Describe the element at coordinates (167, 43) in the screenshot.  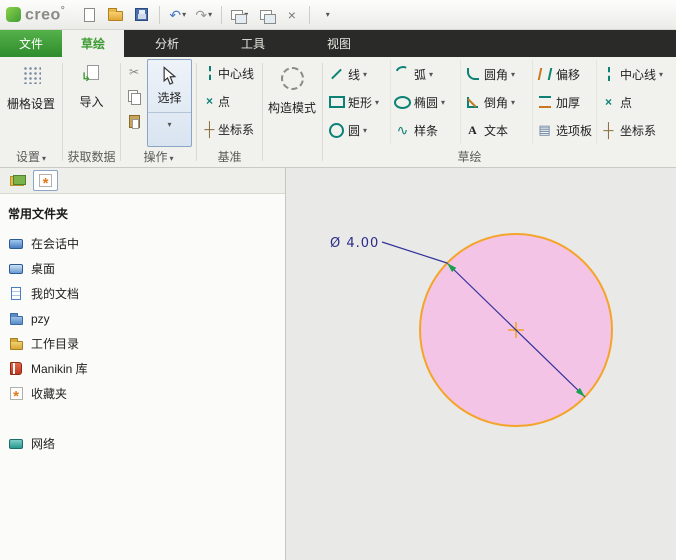
I see `tab-analysis: 分析` at that location.